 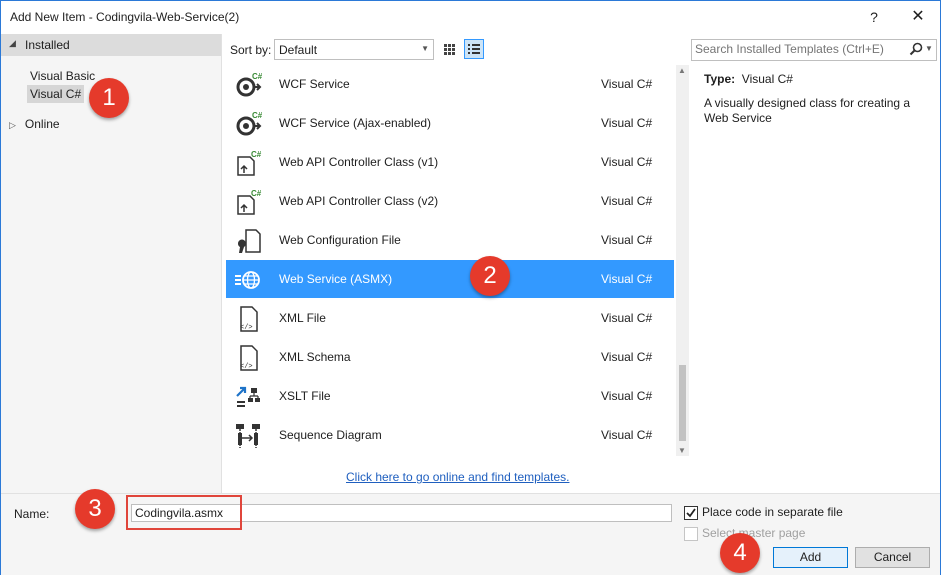 What do you see at coordinates (12, 125) in the screenshot?
I see `collapsed-arrow-icon: ▷` at bounding box center [12, 125].